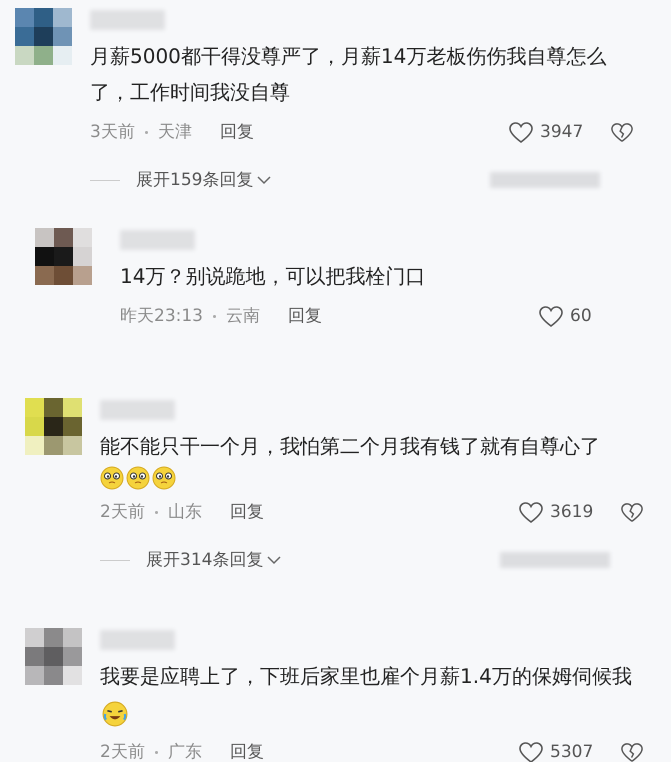  What do you see at coordinates (273, 276) in the screenshot?
I see `comment-text: 14万？别说跪地，可以把我栓门口` at bounding box center [273, 276].